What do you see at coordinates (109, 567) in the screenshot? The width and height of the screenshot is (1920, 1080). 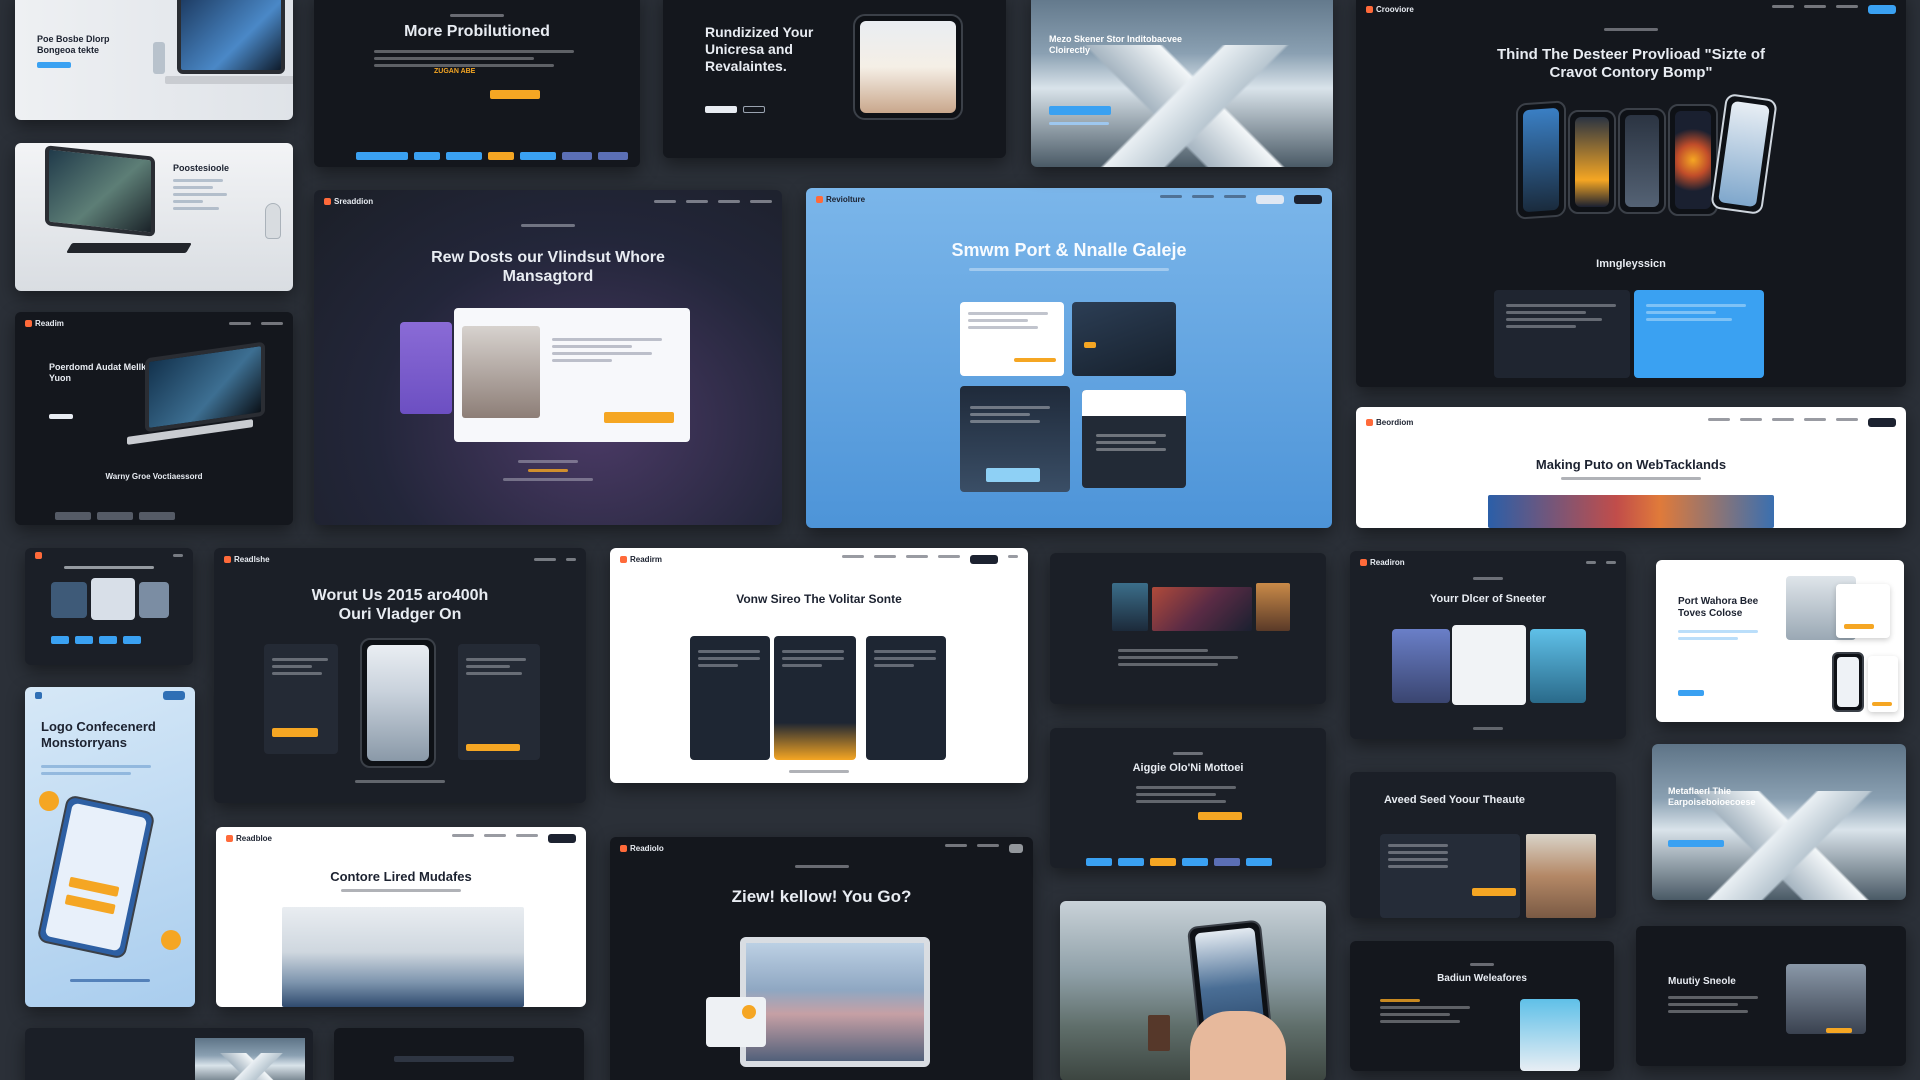 I see `tile-heading` at bounding box center [109, 567].